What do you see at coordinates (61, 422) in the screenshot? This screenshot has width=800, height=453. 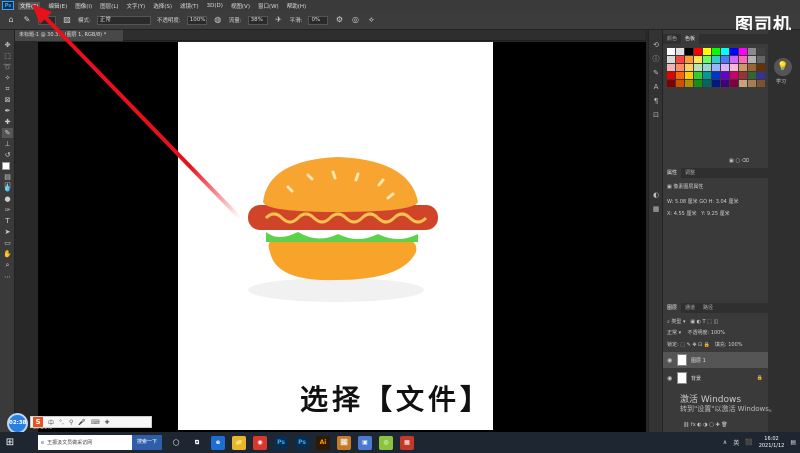 I see `ime-punctuation: °,` at bounding box center [61, 422].